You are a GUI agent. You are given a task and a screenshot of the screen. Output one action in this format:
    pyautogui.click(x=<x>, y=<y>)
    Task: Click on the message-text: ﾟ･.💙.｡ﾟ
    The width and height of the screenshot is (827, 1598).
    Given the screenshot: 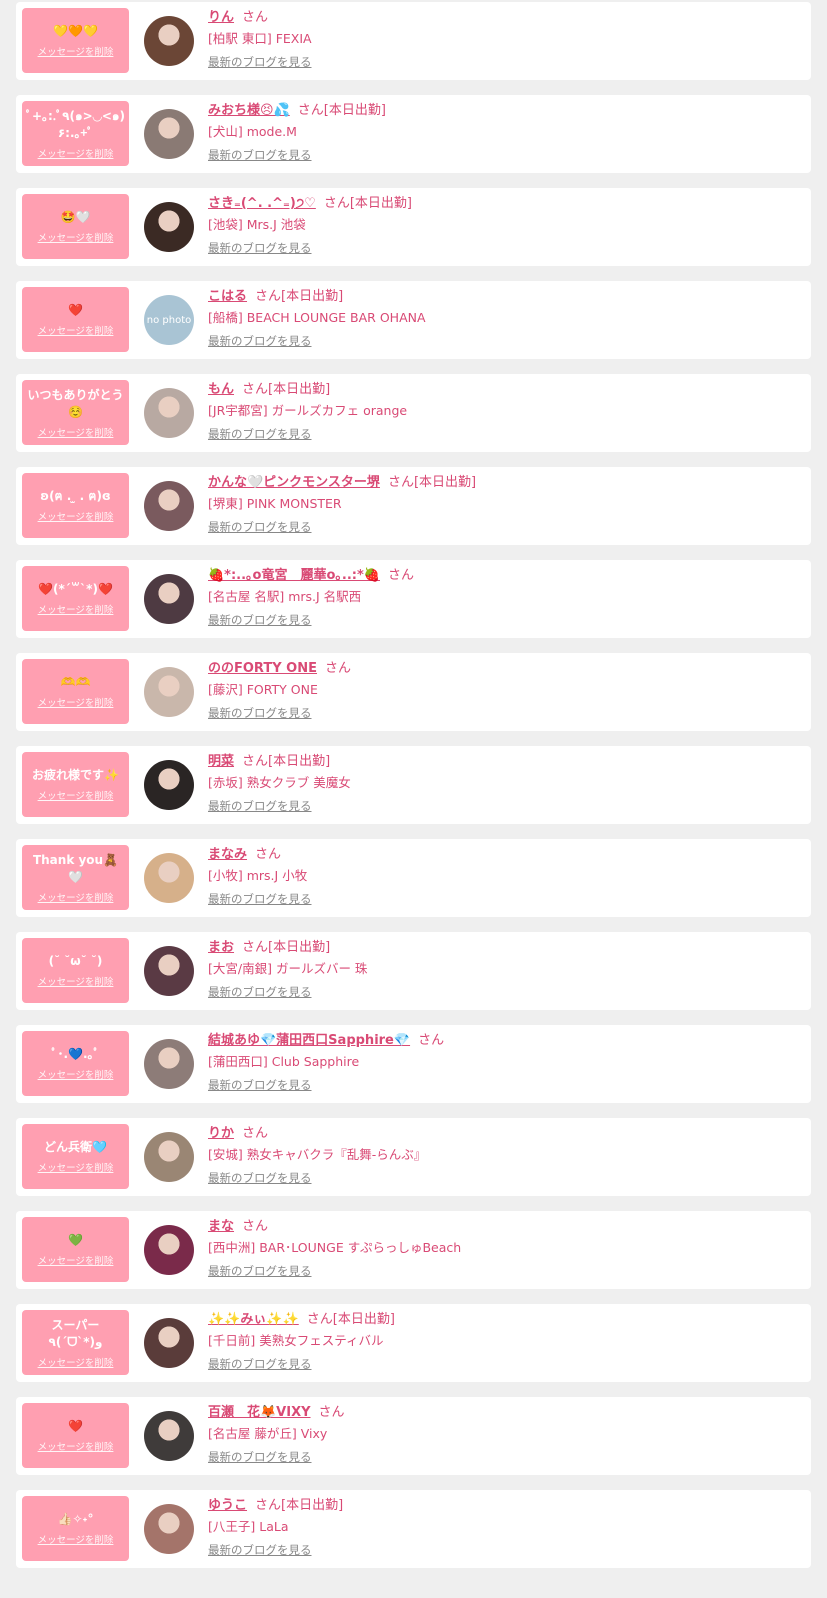 What is the action you would take?
    pyautogui.click(x=75, y=1054)
    